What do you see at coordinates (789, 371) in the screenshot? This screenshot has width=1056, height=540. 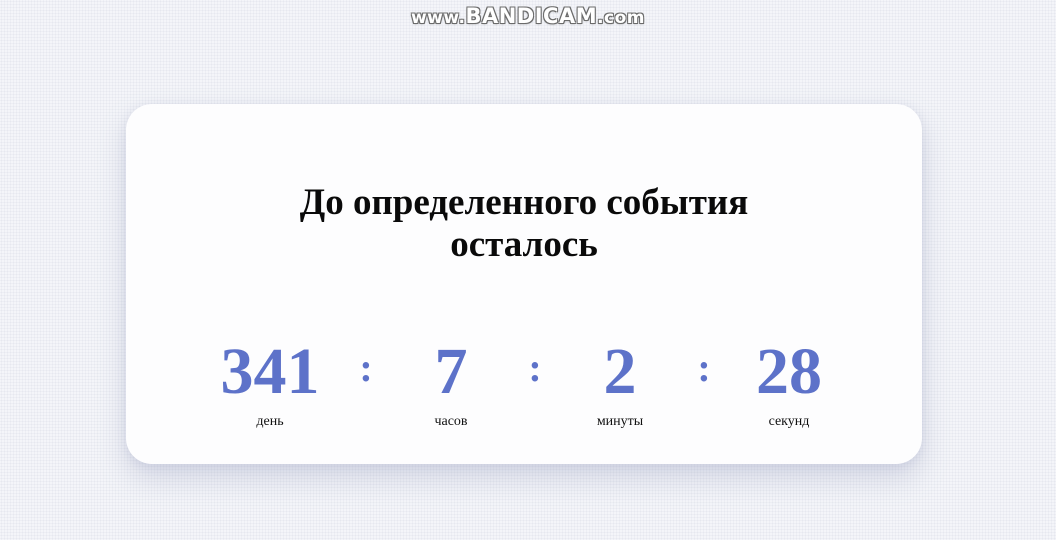 I see `seconds-value: 28` at bounding box center [789, 371].